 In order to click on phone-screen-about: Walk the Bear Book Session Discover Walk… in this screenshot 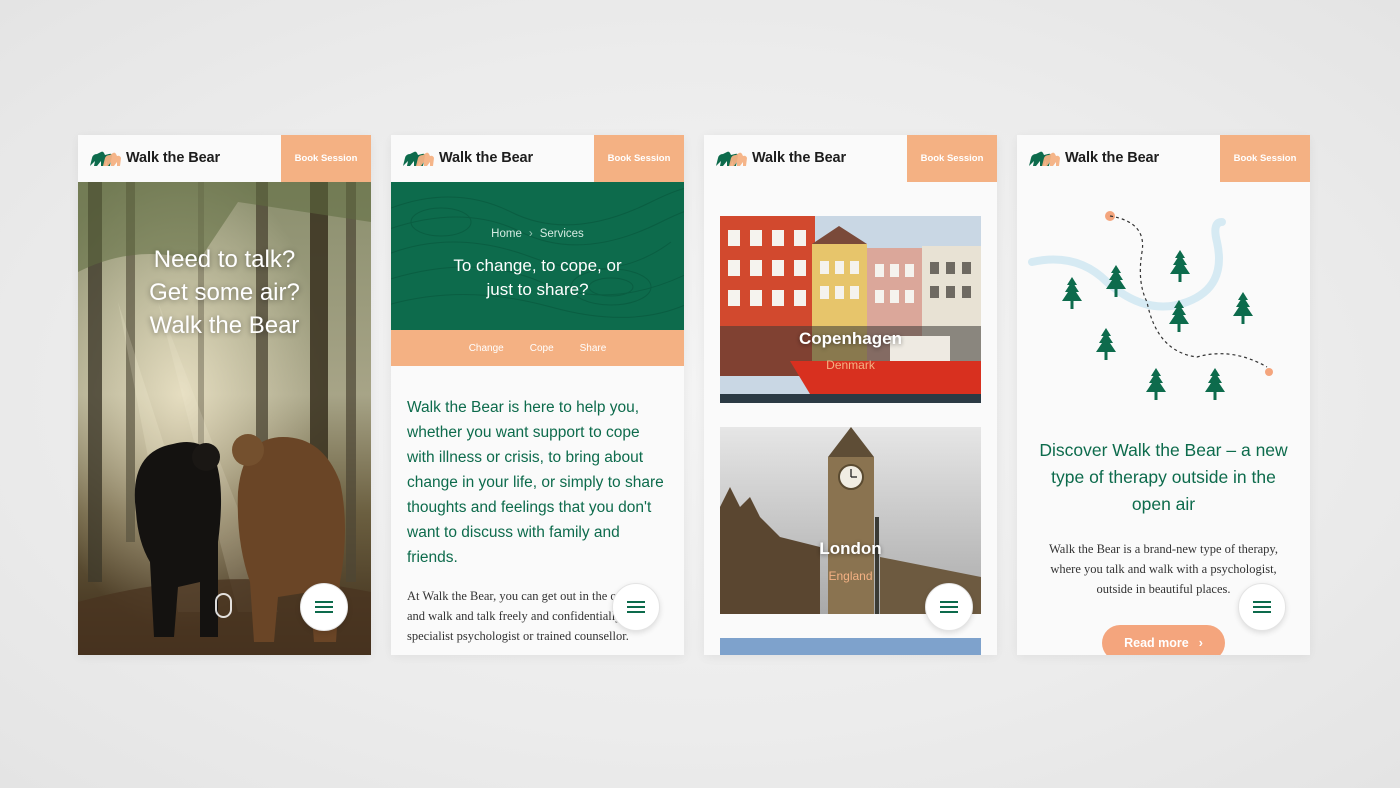, I will do `click(1163, 395)`.